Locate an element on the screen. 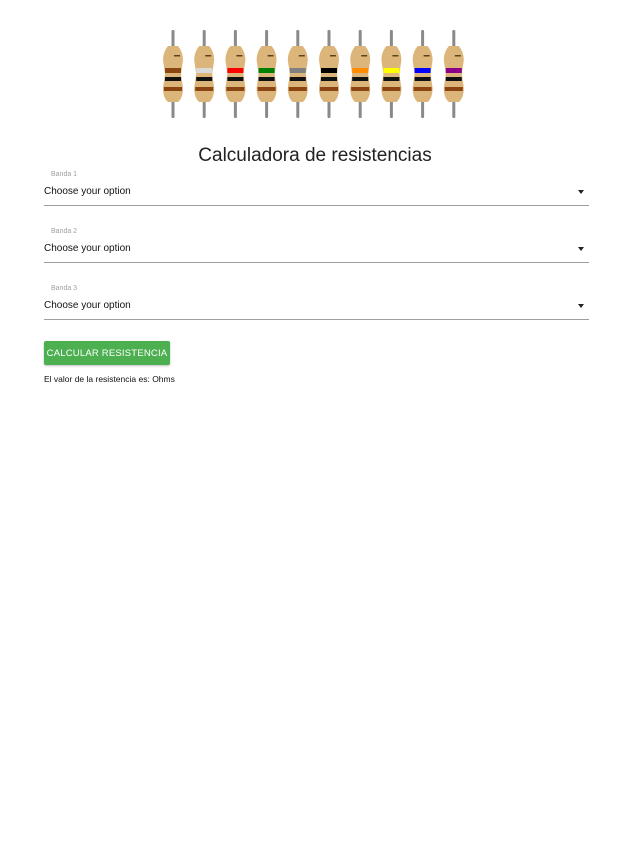 Image resolution: width=630 pixels, height=862 pixels. banda-2-underline is located at coordinates (316, 262).